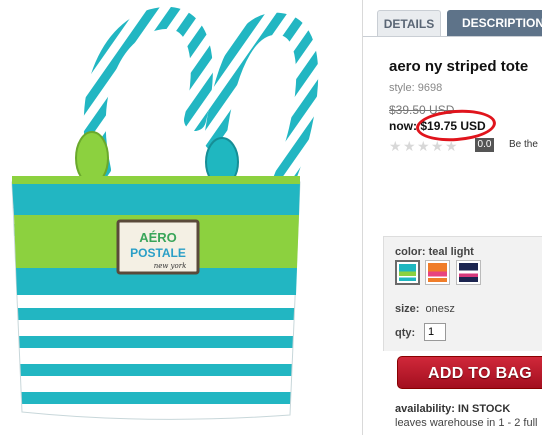  Describe the element at coordinates (484, 145) in the screenshot. I see `rating-score: 0.0` at that location.